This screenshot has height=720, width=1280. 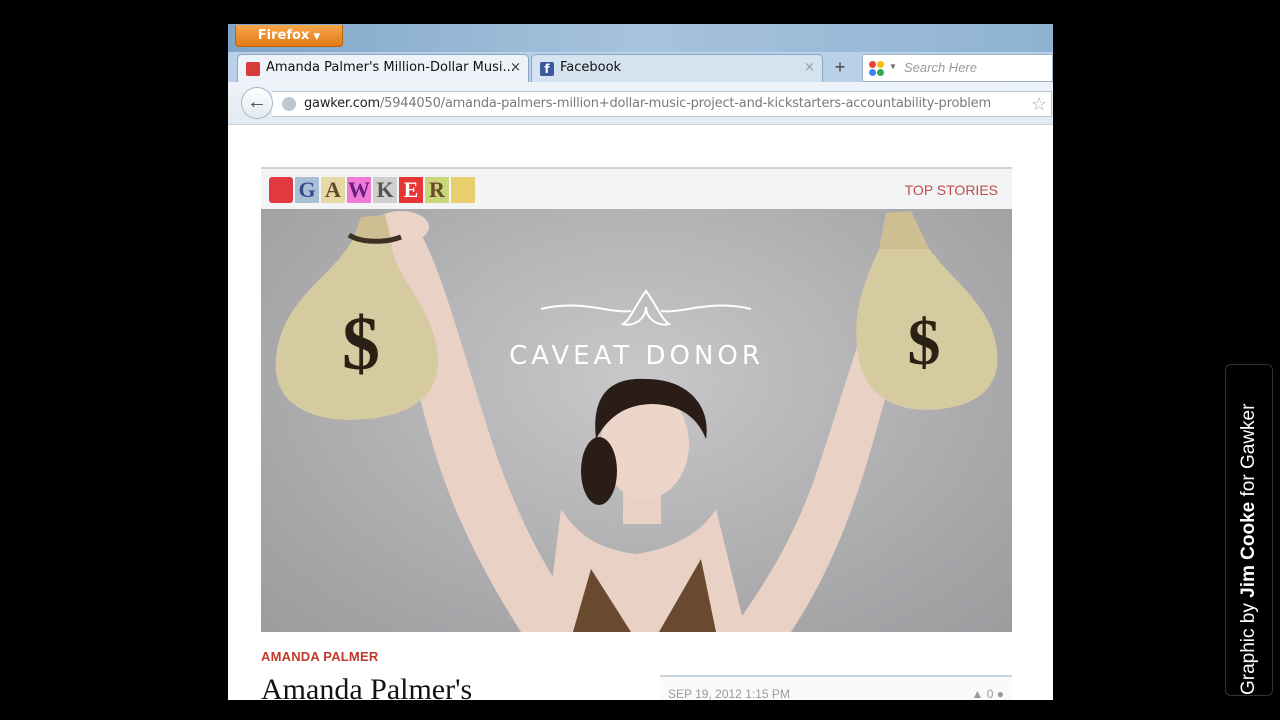 I want to click on article-date: SEP 19, 2012 1:15 PM, so click(x=729, y=693).